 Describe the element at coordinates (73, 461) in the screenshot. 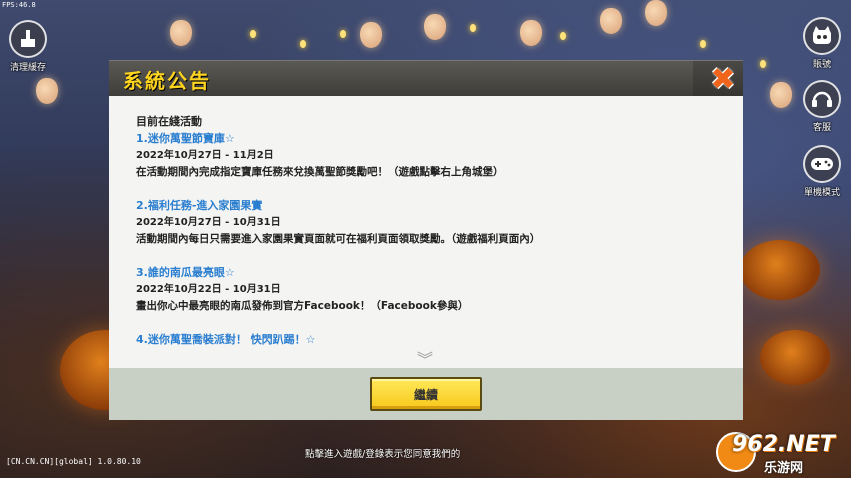

I see `version-text: [CN.CN.CN][global] 1.0.80.10` at that location.